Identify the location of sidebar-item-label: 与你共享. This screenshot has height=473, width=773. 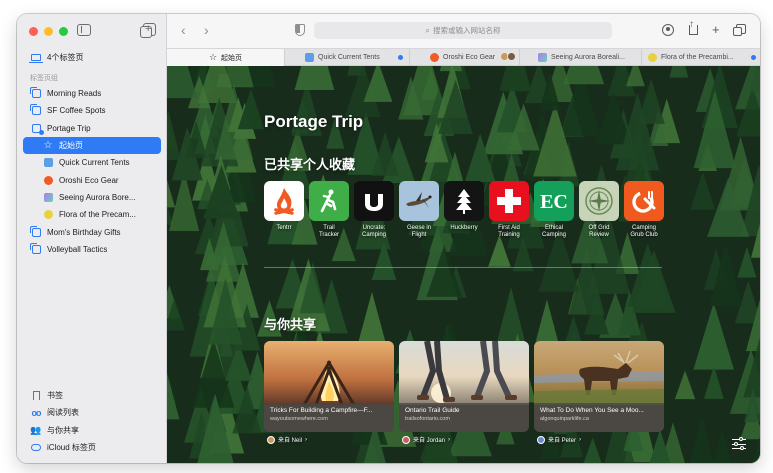
(63, 430).